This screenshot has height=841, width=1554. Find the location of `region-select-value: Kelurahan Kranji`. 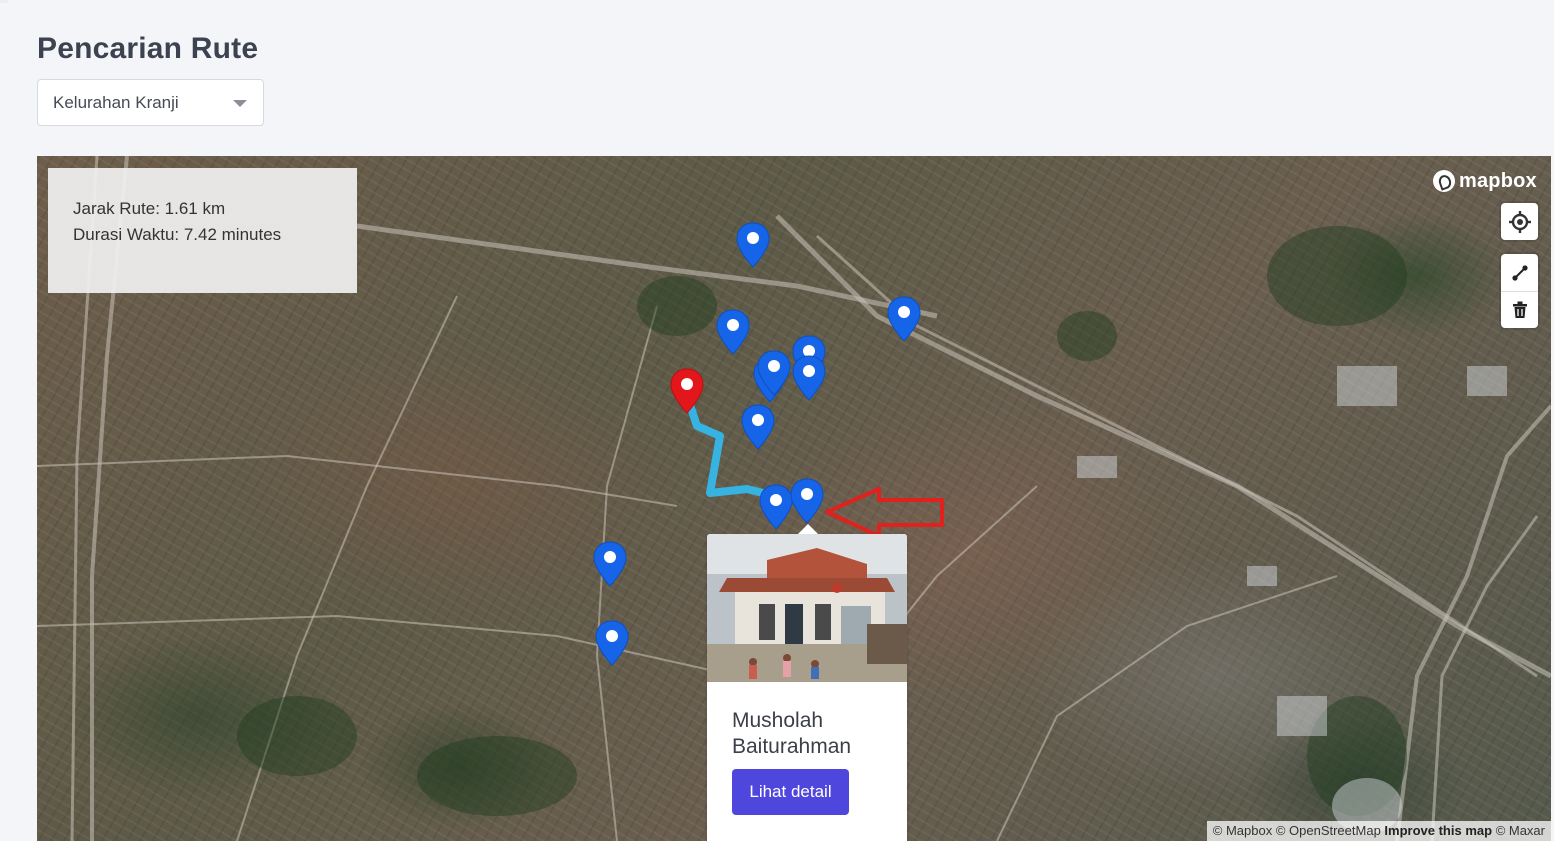

region-select-value: Kelurahan Kranji is located at coordinates (116, 102).